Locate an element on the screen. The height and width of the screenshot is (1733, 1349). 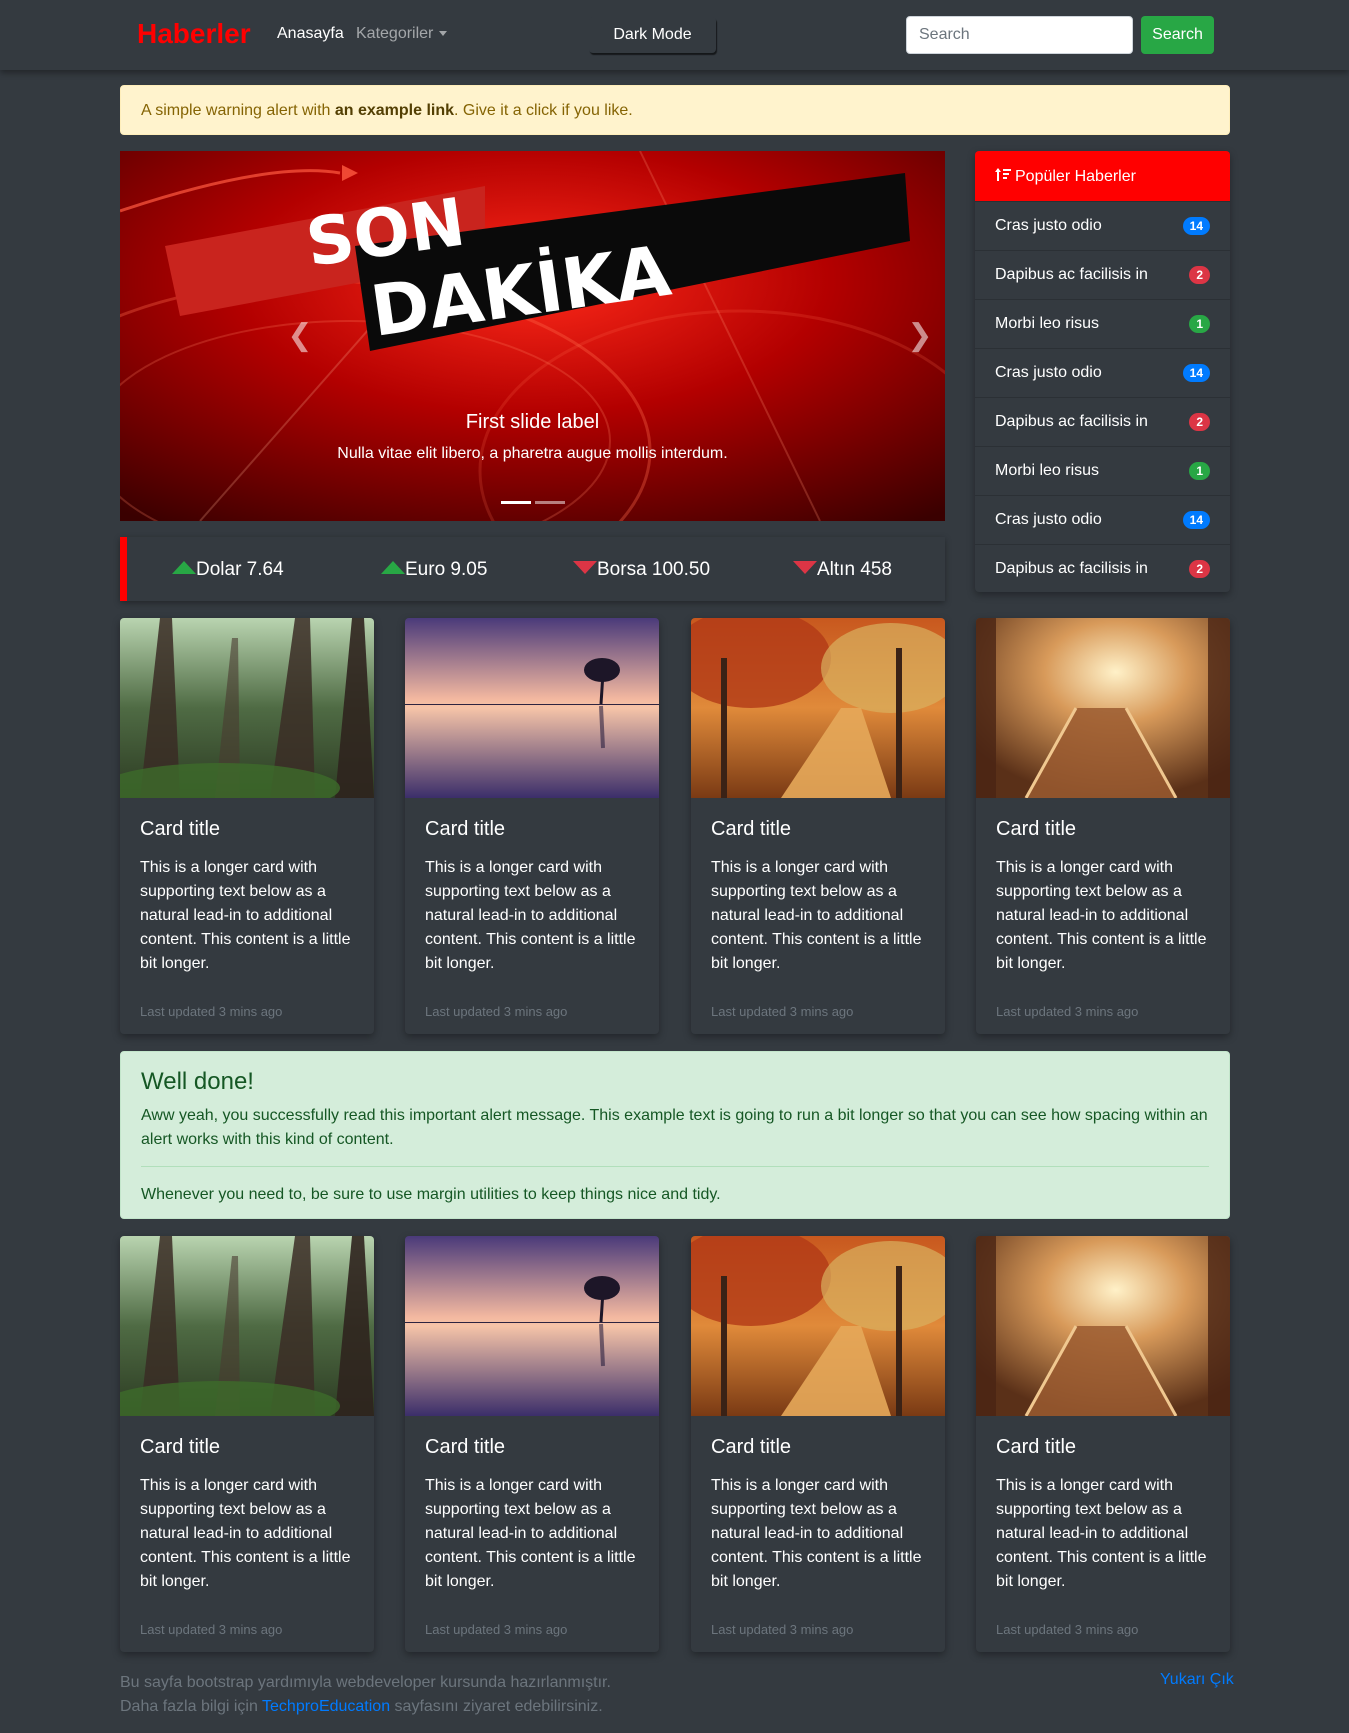
ticker-item: Euro 9.05 is located at coordinates (434, 570).